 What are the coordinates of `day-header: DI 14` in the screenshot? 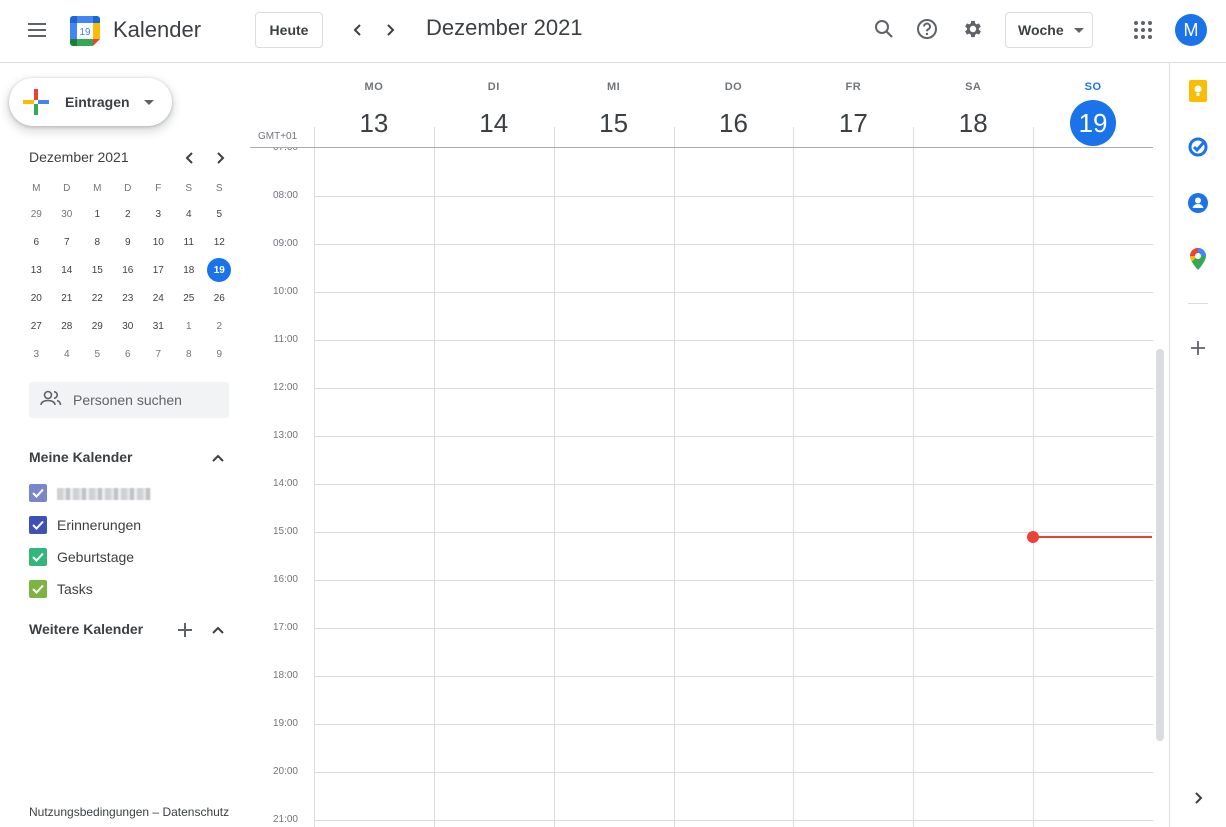 It's located at (494, 105).